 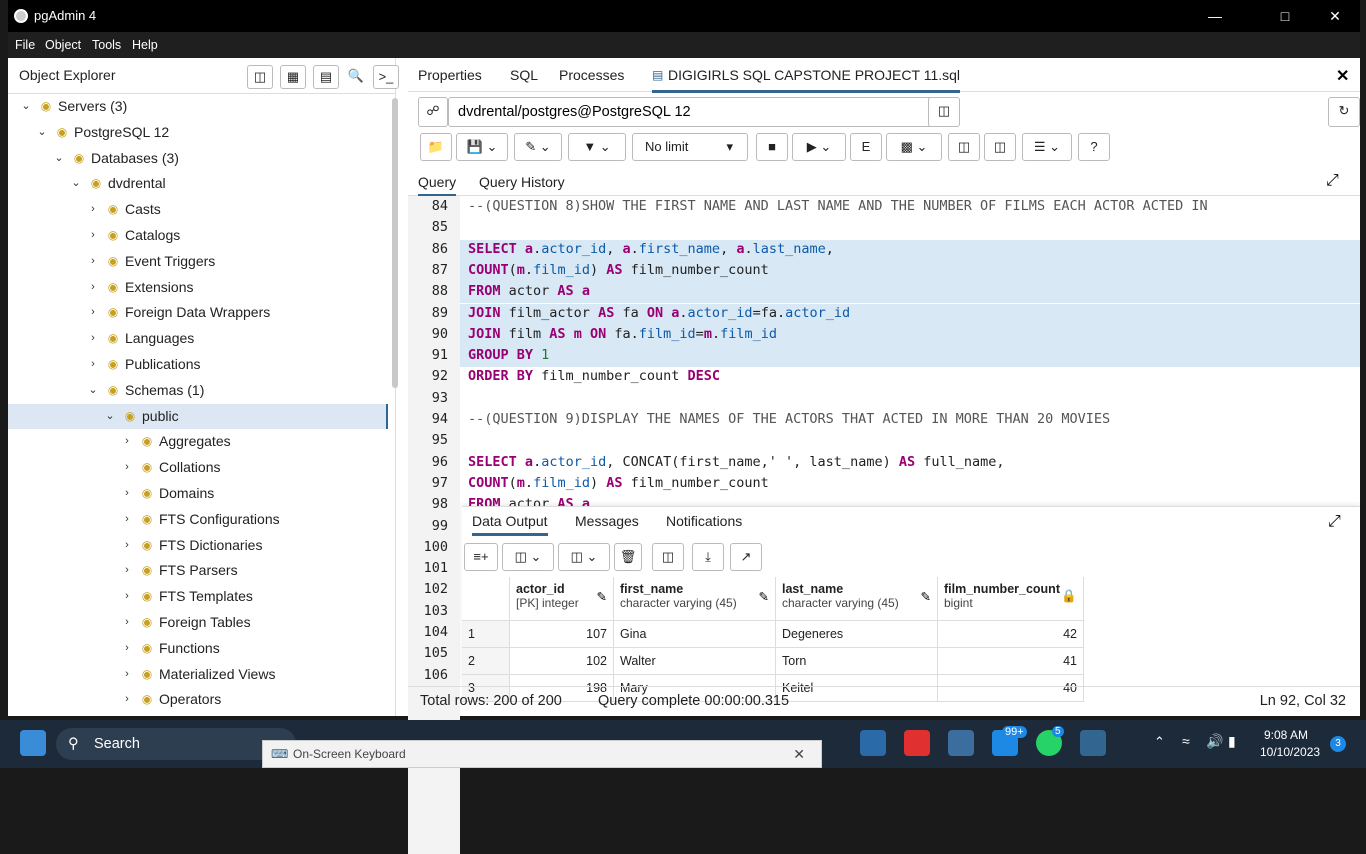 I want to click on execute-icon: ▶ ⌄, so click(x=819, y=147).